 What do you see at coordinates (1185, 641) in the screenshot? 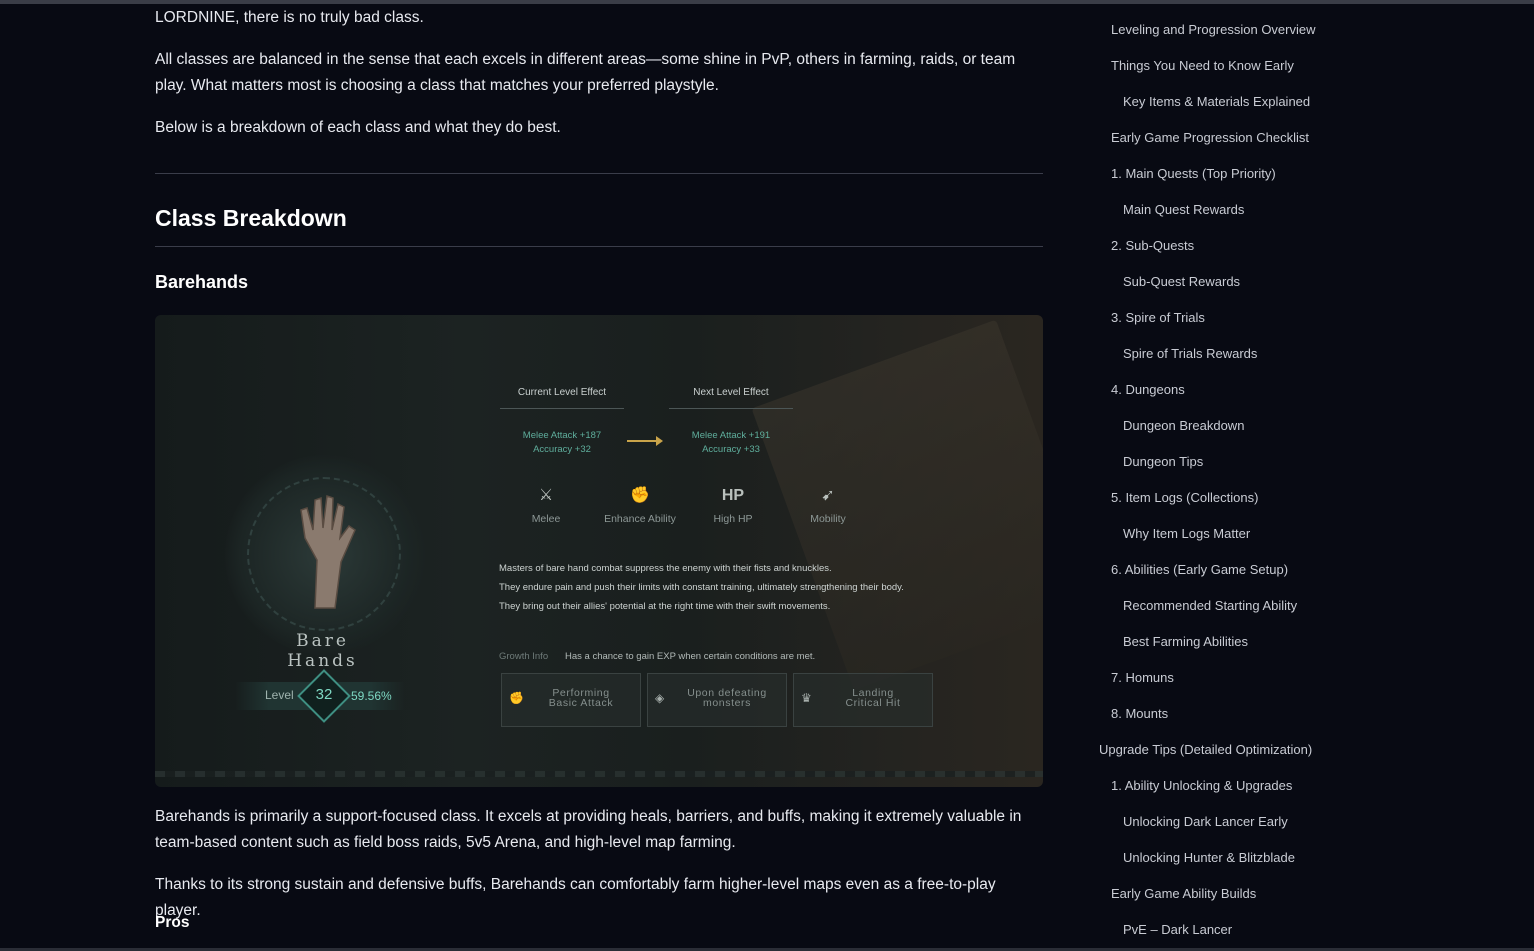
I see `toc-link: Best Farming Abilities` at bounding box center [1185, 641].